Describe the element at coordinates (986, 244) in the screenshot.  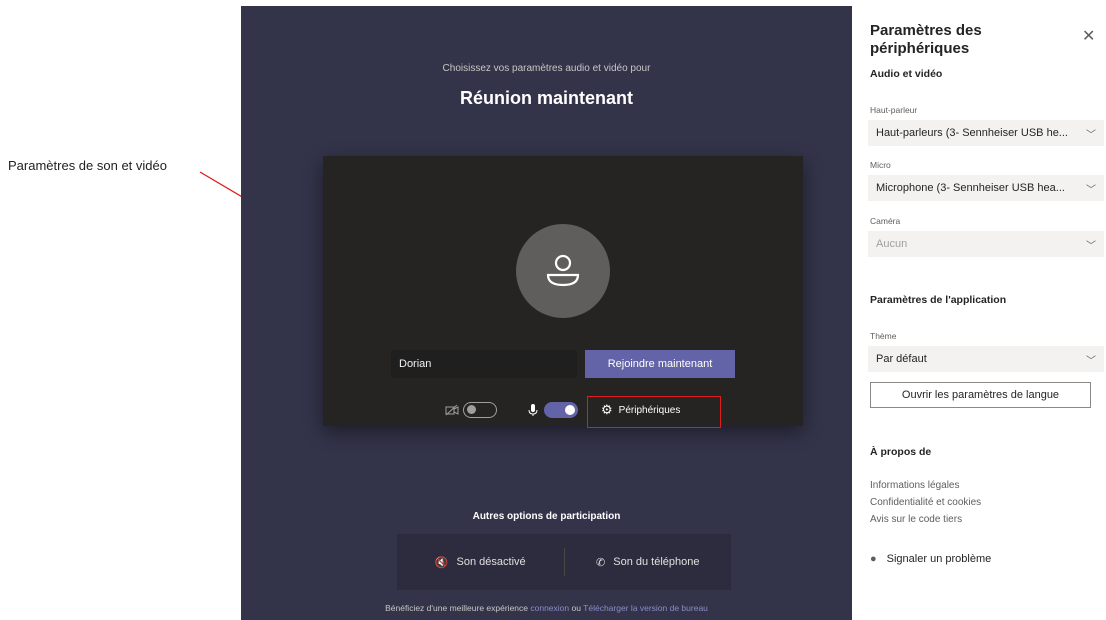
I see `camera-dropdown: Aucun ﹀` at that location.